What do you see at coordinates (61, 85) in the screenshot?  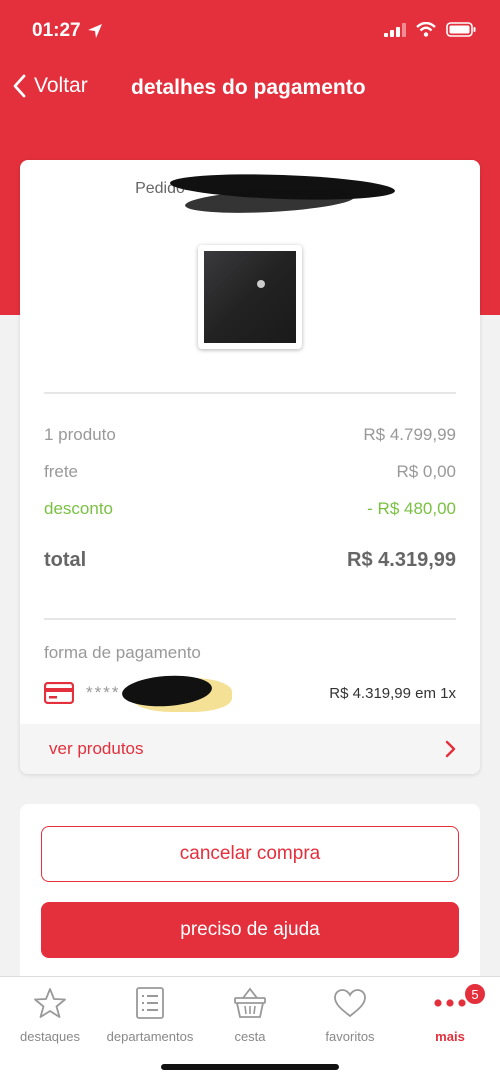 I see `back-label: Voltar` at bounding box center [61, 85].